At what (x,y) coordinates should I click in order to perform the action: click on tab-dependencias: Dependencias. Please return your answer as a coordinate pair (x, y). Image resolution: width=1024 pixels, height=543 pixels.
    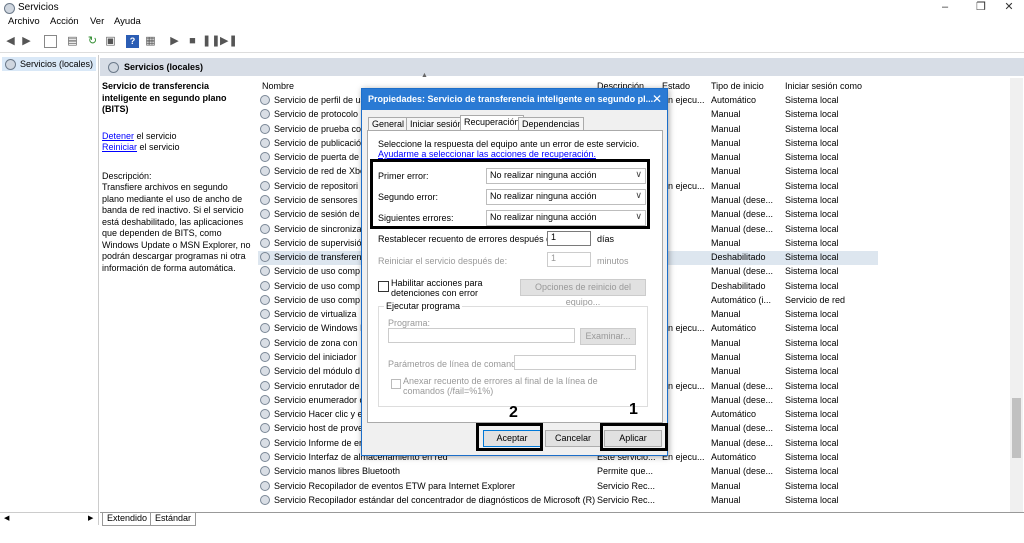
    Looking at the image, I should click on (551, 124).